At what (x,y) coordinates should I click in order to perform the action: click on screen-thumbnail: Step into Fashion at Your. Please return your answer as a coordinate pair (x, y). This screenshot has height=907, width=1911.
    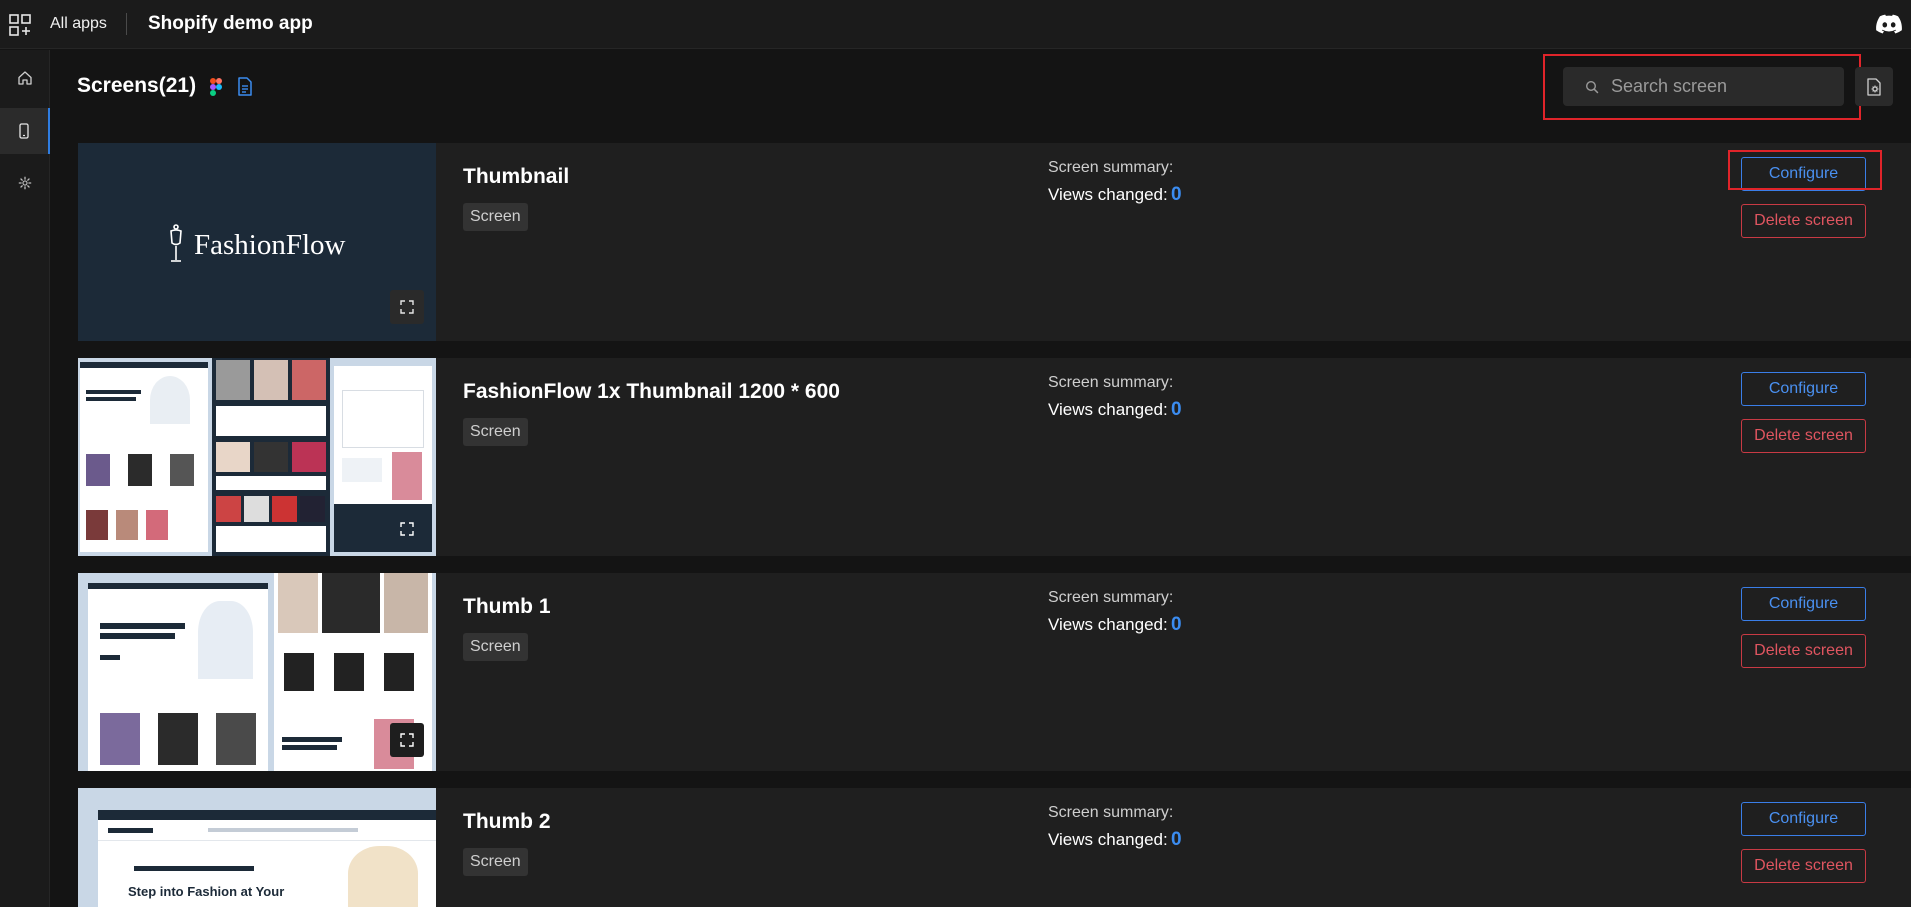
    Looking at the image, I should click on (257, 847).